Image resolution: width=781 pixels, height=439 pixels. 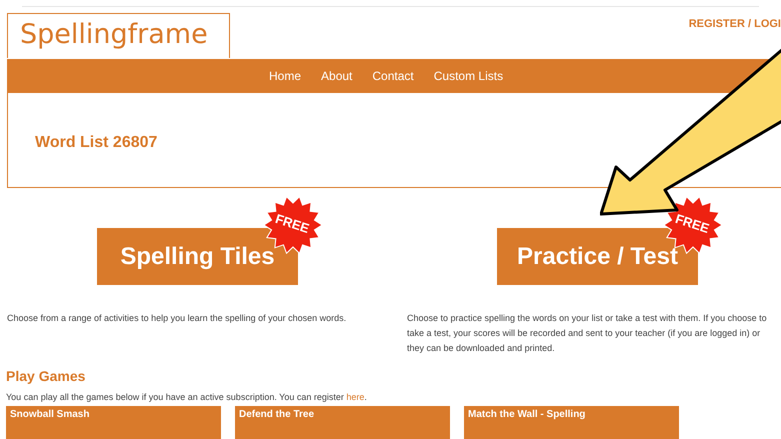 What do you see at coordinates (469, 76) in the screenshot?
I see `nav-link: Custom Lists` at bounding box center [469, 76].